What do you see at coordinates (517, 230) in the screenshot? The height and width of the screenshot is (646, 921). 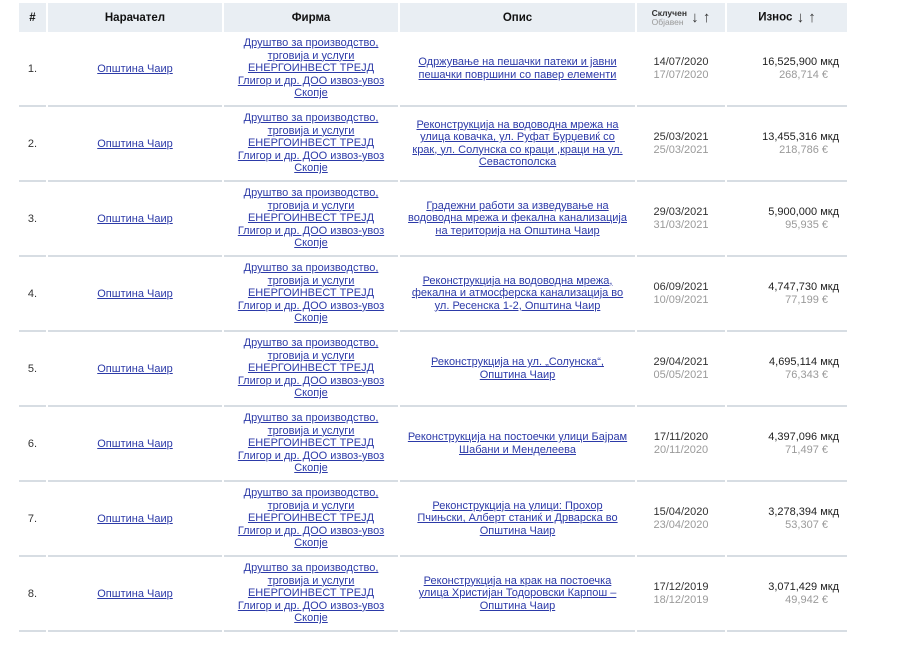 I see `description-line: на територија на Општина Чаир` at bounding box center [517, 230].